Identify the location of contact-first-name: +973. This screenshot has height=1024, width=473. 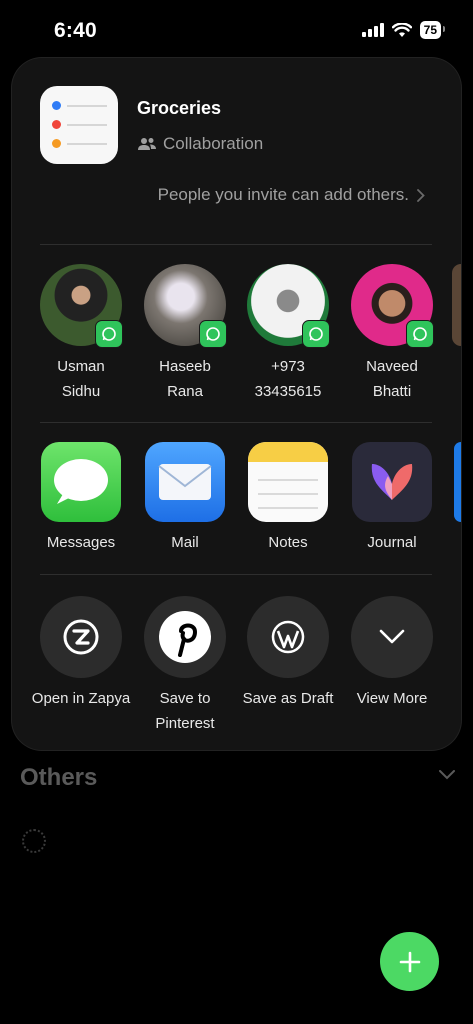
(288, 366).